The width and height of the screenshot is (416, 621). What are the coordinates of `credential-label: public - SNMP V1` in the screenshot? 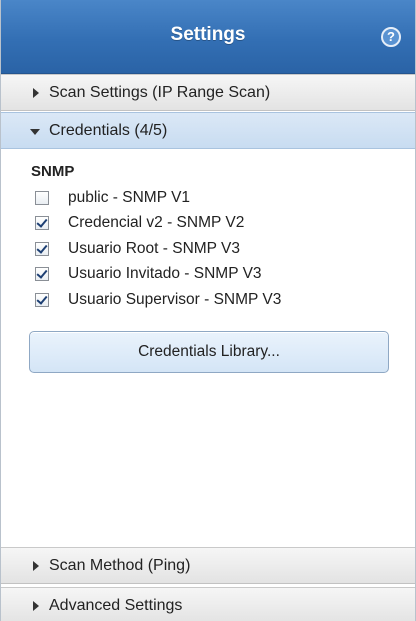 It's located at (129, 197).